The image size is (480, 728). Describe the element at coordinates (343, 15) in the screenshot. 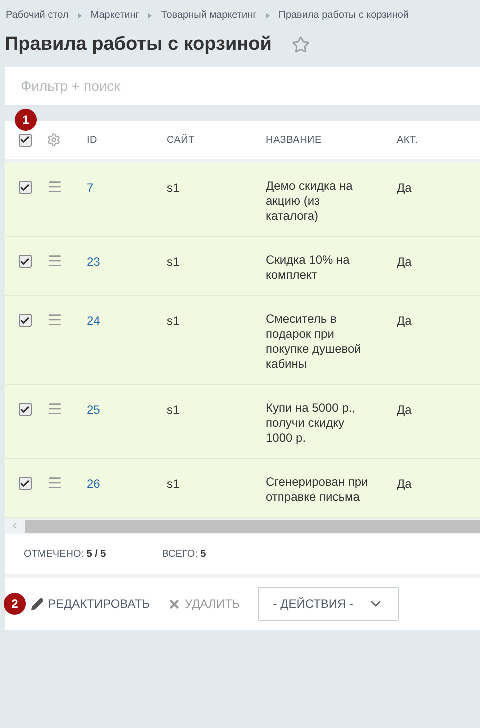

I see `breadcrumb-link: Правила работы с корзиной` at that location.